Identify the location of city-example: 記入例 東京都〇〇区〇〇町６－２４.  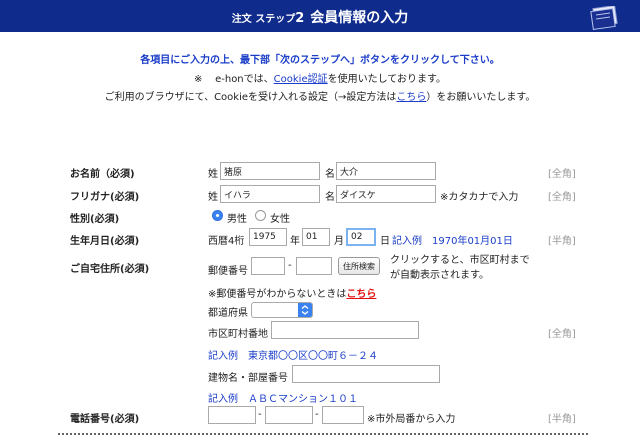
(293, 356).